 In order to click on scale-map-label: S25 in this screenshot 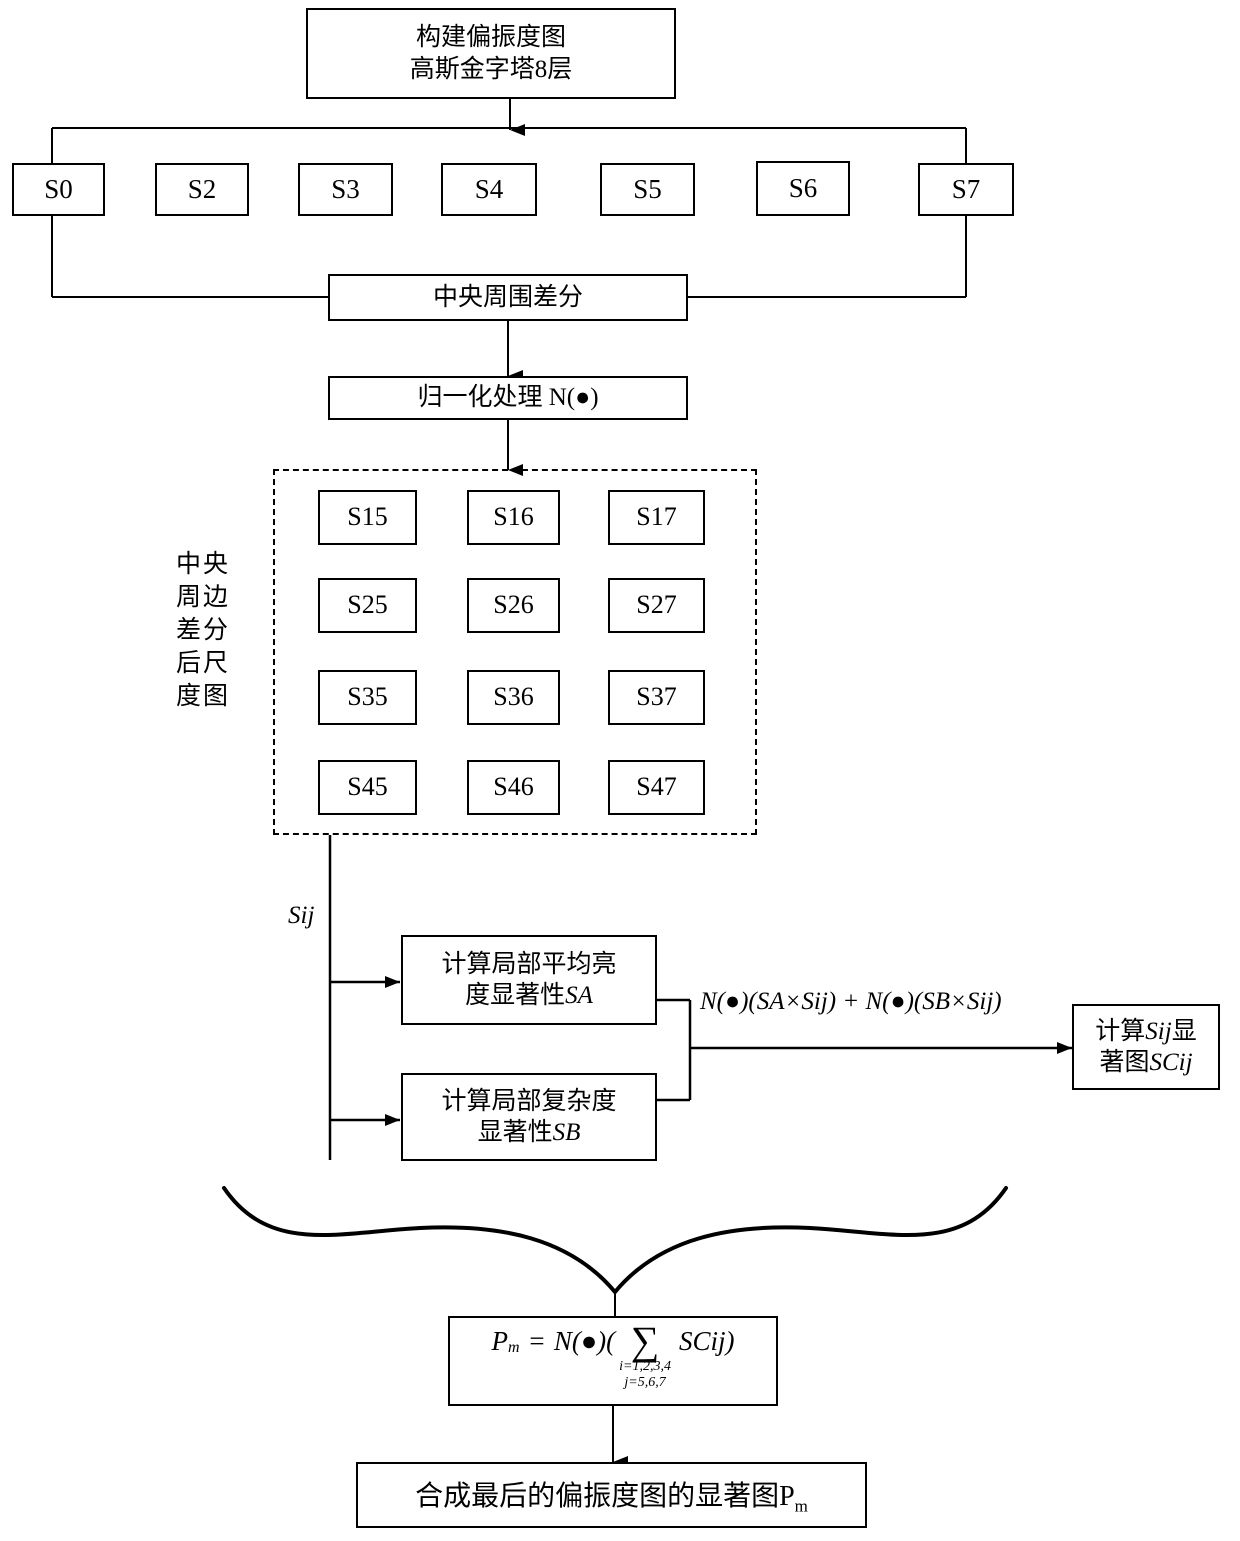, I will do `click(367, 605)`.